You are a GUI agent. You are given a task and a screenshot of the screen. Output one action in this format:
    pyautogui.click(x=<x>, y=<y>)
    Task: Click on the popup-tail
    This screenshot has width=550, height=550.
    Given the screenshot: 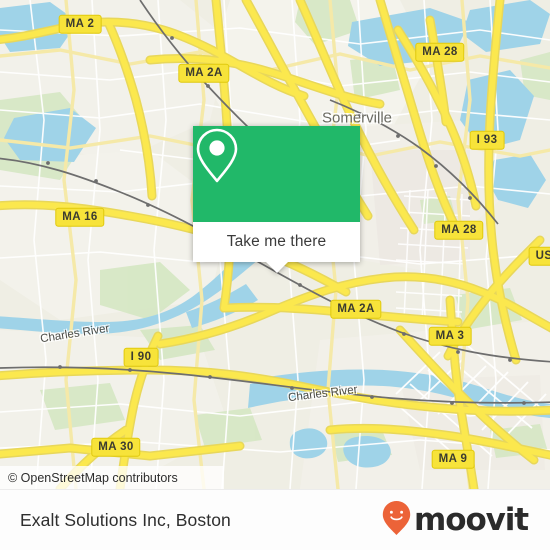 What is the action you would take?
    pyautogui.click(x=276, y=267)
    